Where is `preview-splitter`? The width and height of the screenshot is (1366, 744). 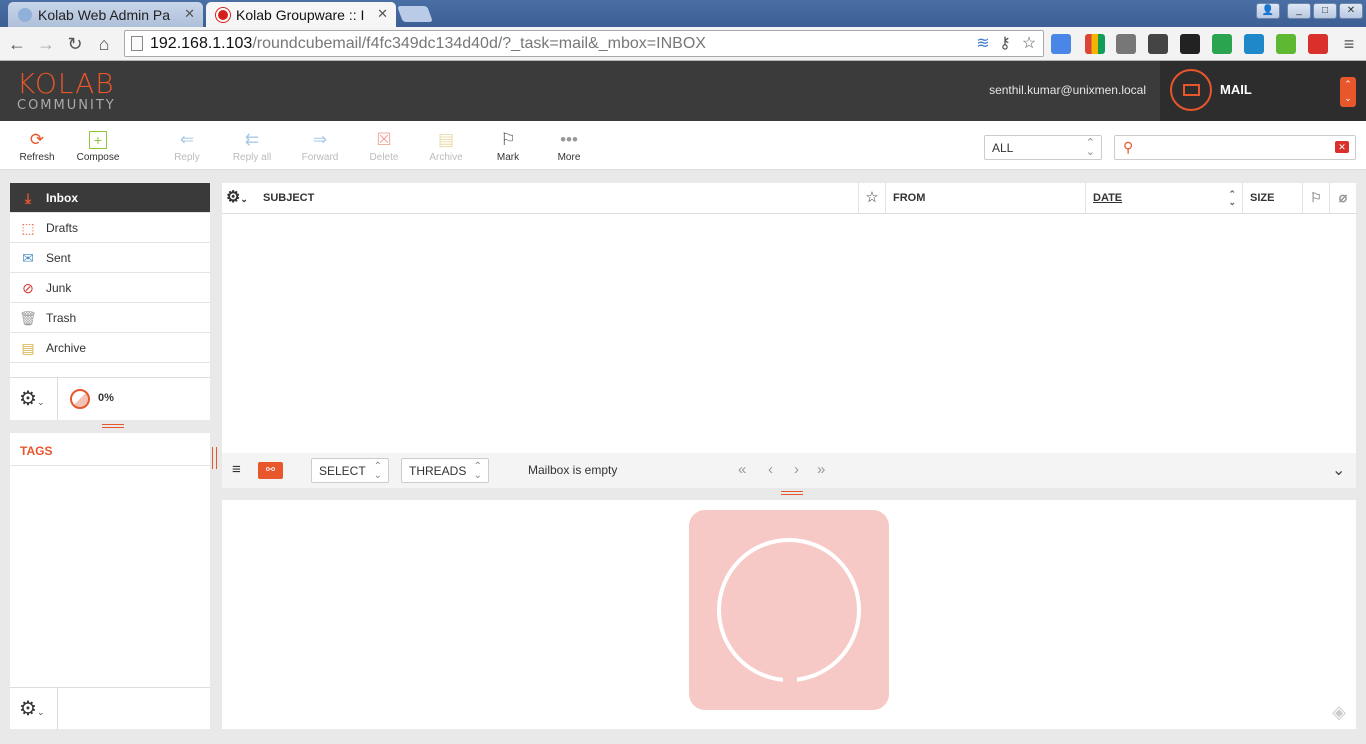
preview-splitter is located at coordinates (792, 493).